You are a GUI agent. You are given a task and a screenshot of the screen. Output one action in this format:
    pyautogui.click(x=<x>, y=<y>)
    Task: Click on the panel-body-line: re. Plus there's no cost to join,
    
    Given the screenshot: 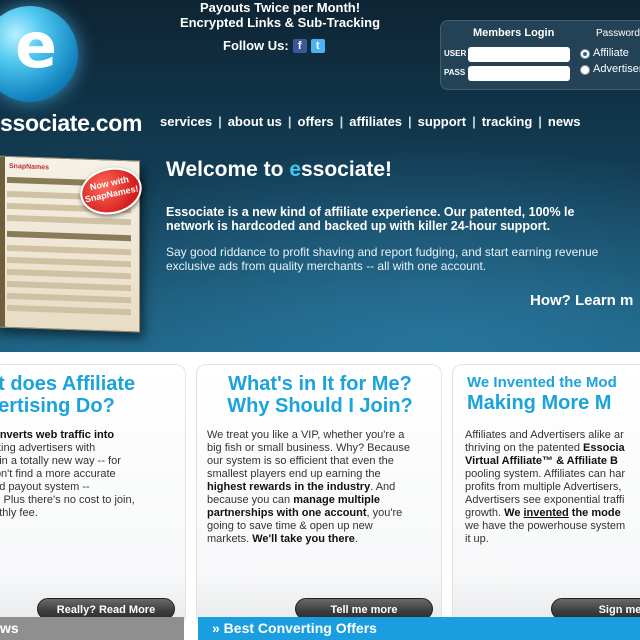 What is the action you would take?
    pyautogui.click(x=67, y=500)
    